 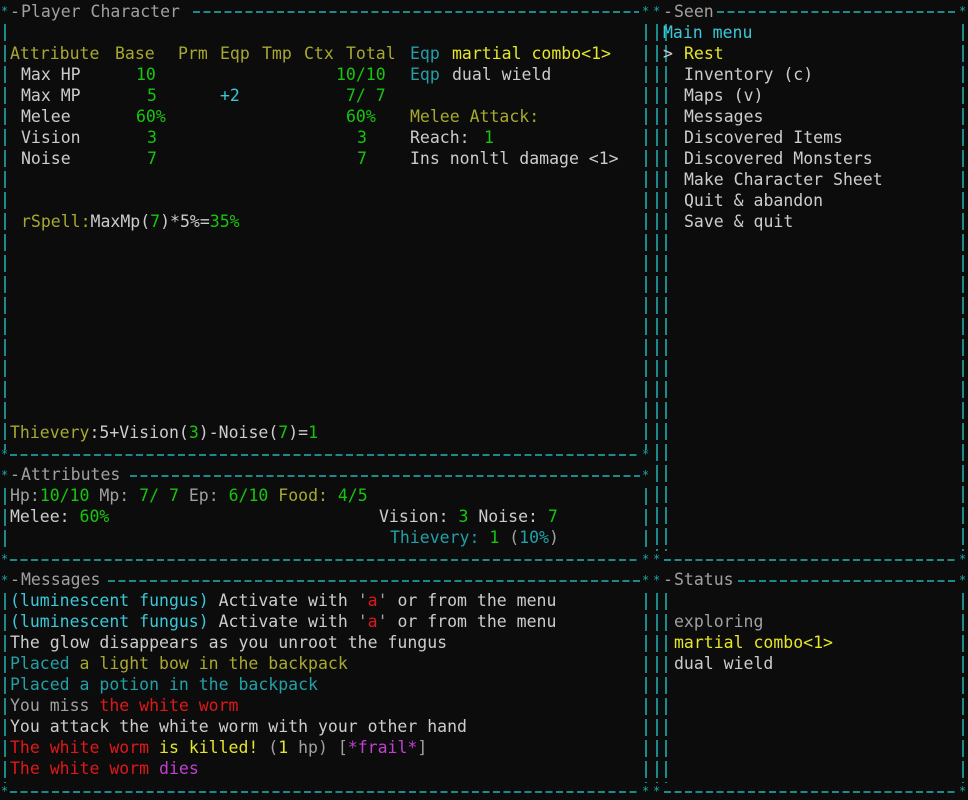 I want to click on rspell-formula: rSpell:MaxMp(7)*5%=35%, so click(x=130, y=221).